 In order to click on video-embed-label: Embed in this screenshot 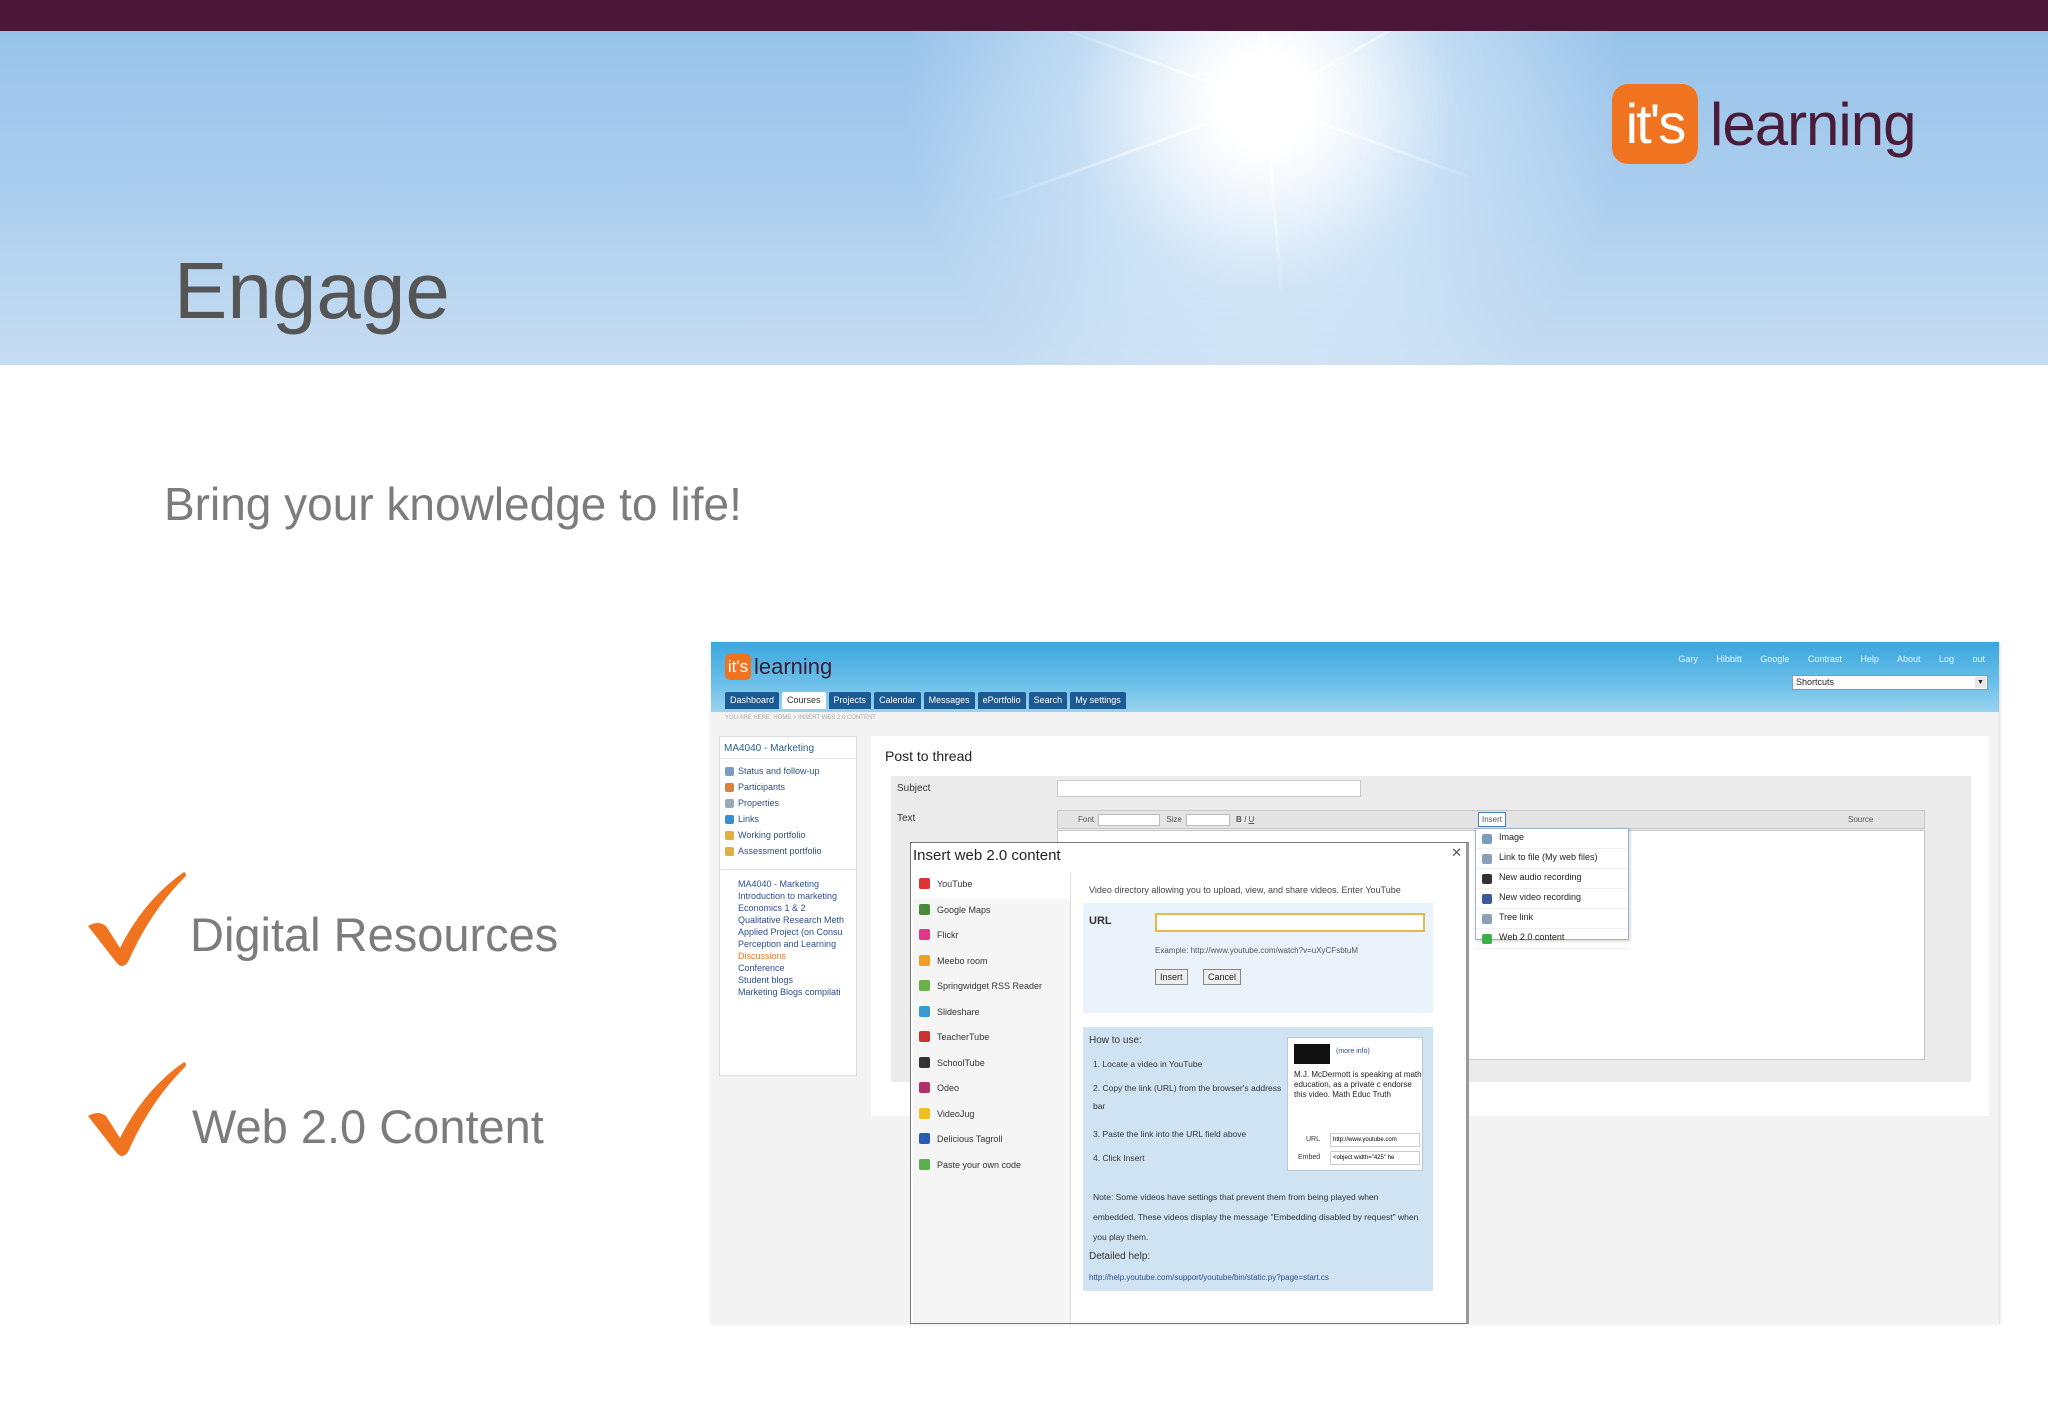, I will do `click(1309, 1157)`.